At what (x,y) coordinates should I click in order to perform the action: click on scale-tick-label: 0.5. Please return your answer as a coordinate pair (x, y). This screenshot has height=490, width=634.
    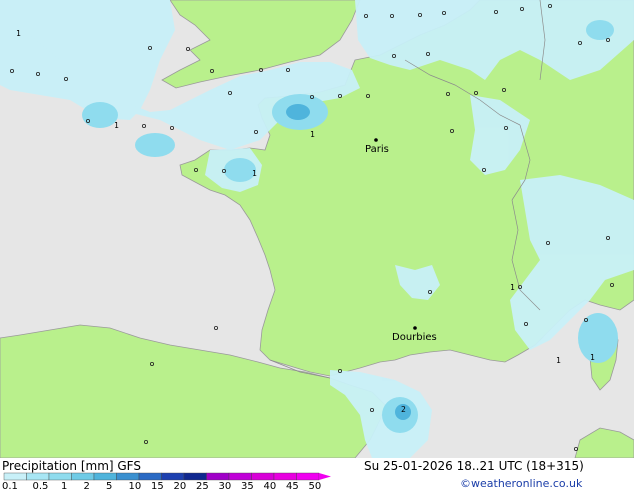
    Looking at the image, I should click on (41, 485).